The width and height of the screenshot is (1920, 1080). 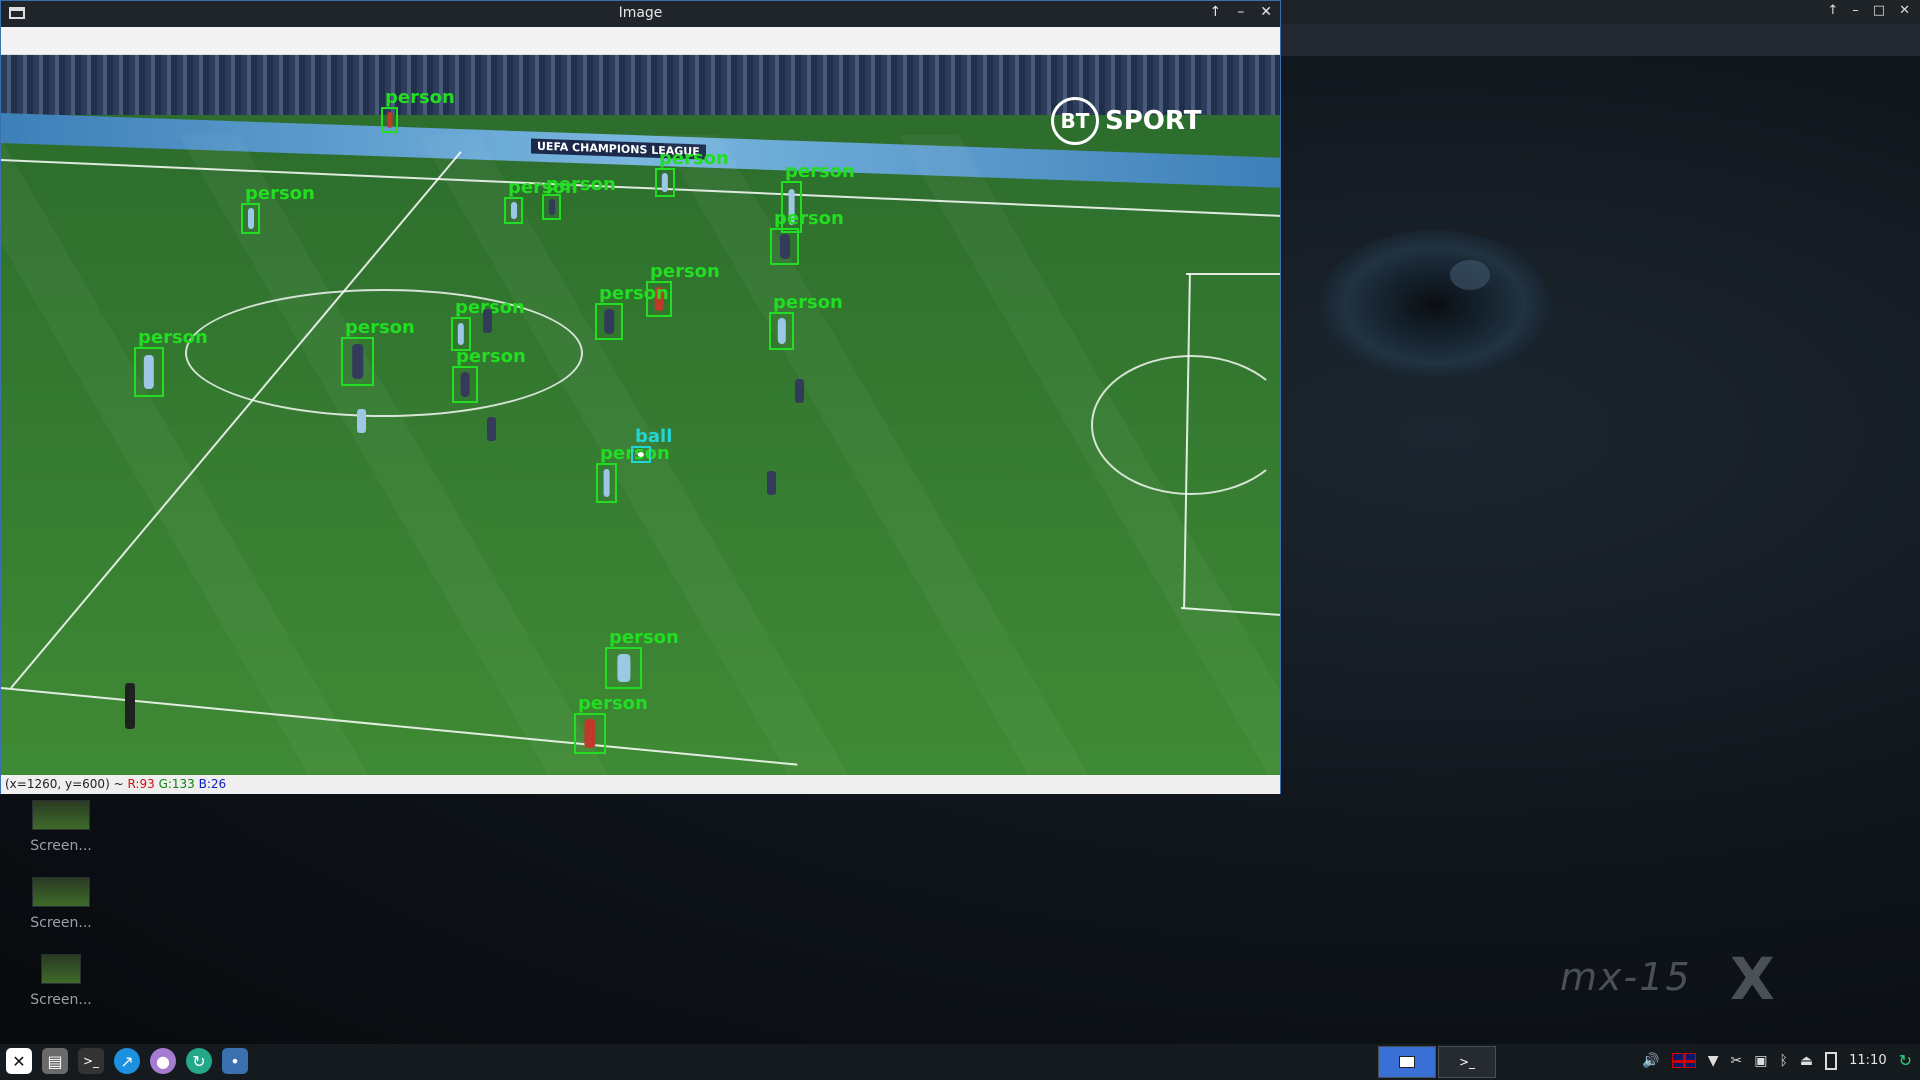 I want to click on terminal-icon: >_, so click(x=91, y=1061).